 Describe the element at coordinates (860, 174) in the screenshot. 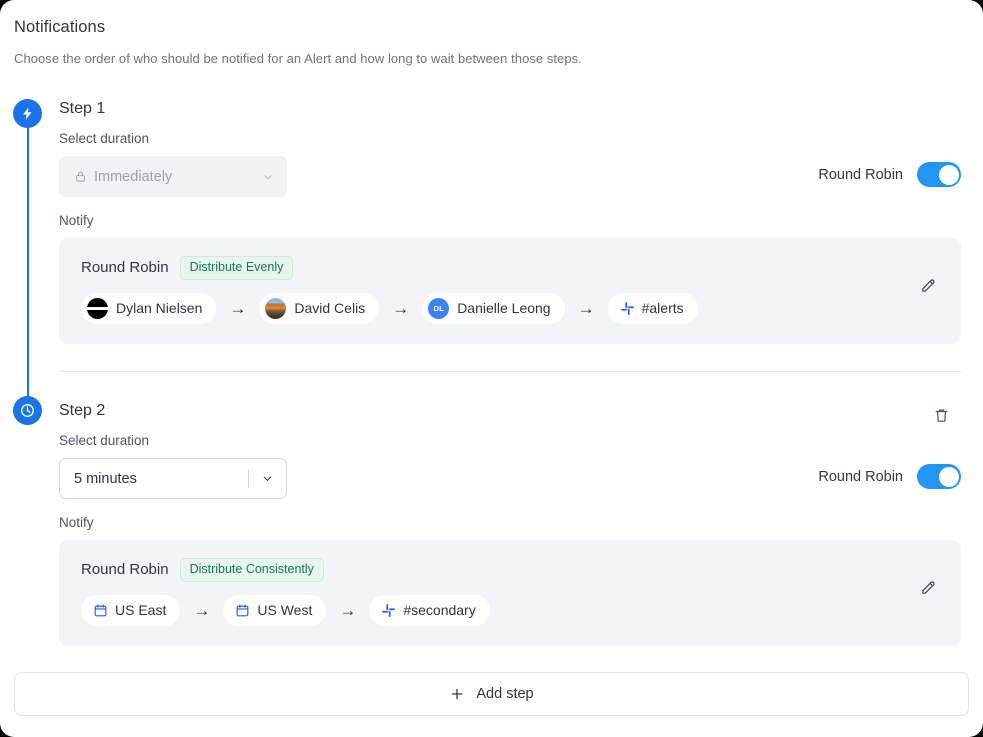

I see `step-1-round-robin-label: Round Robin` at that location.